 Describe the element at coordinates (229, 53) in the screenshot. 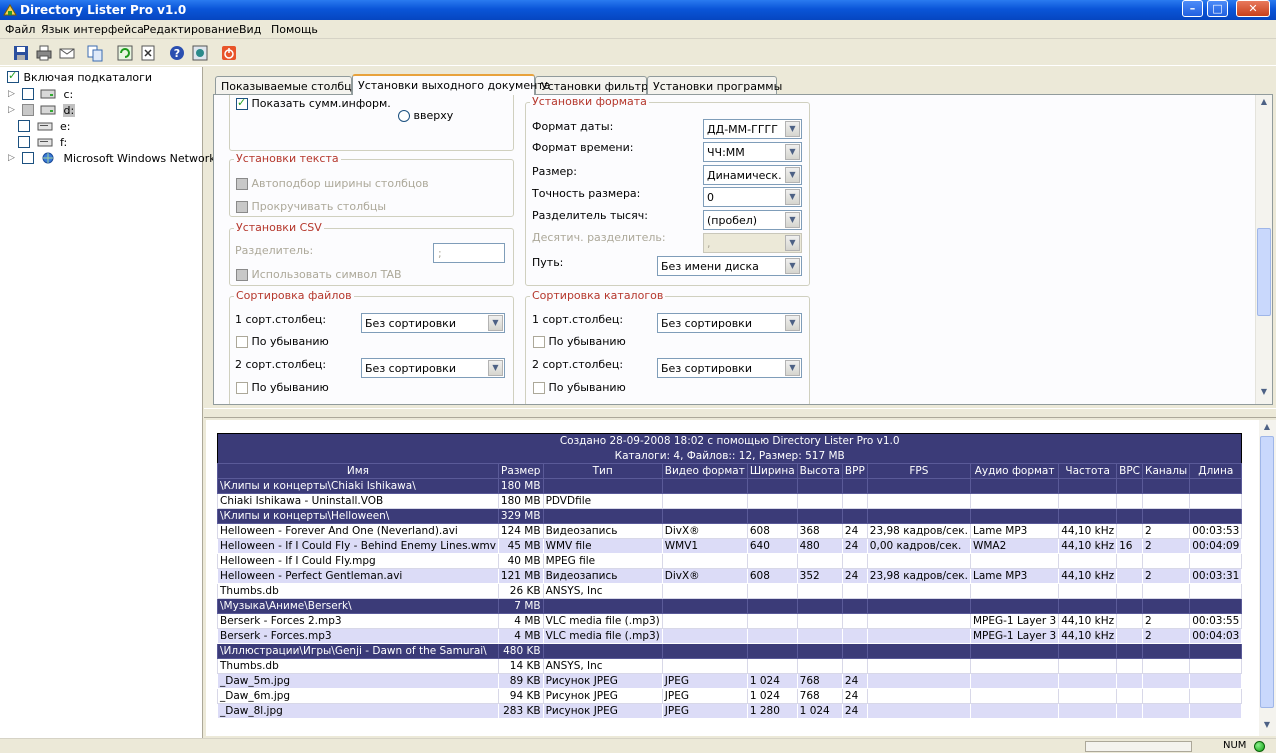

I see `exit-icon` at that location.